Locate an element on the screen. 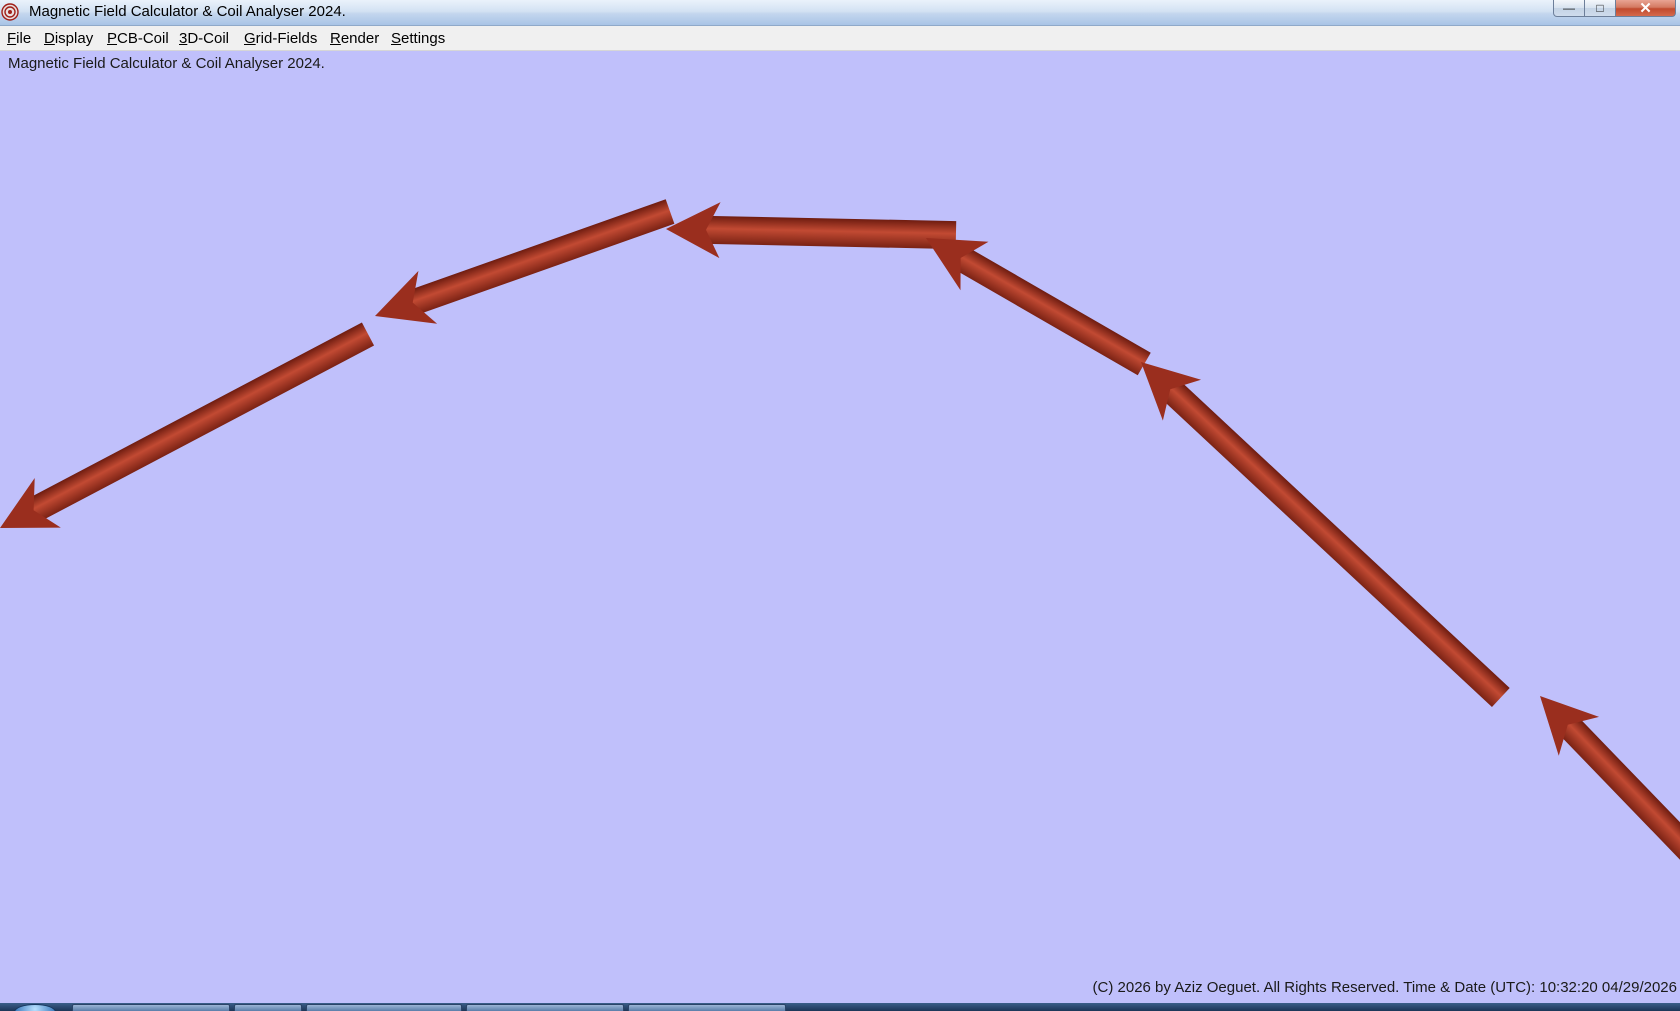 Image resolution: width=1680 pixels, height=1011 pixels. minimize-button: — is located at coordinates (1569, 8).